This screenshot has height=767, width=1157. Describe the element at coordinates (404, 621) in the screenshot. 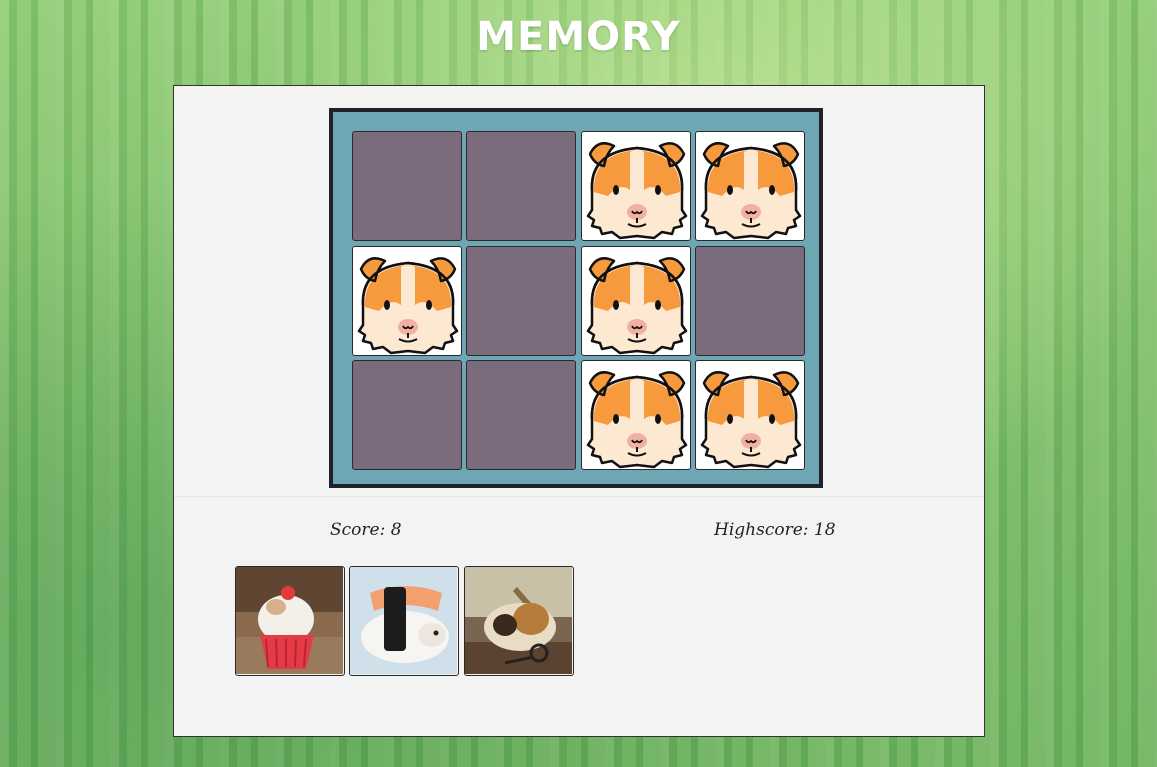

I see `guinea-pig-sushi-photo` at that location.